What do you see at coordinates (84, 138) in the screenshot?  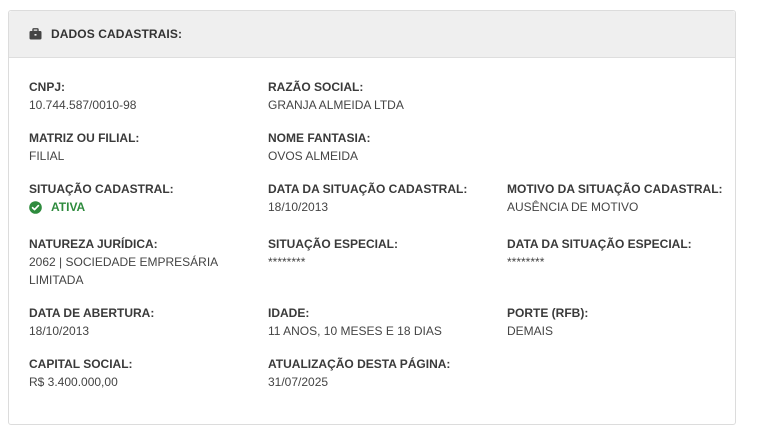 I see `matriz-filial-label: MATRIZ OU FILIAL:` at bounding box center [84, 138].